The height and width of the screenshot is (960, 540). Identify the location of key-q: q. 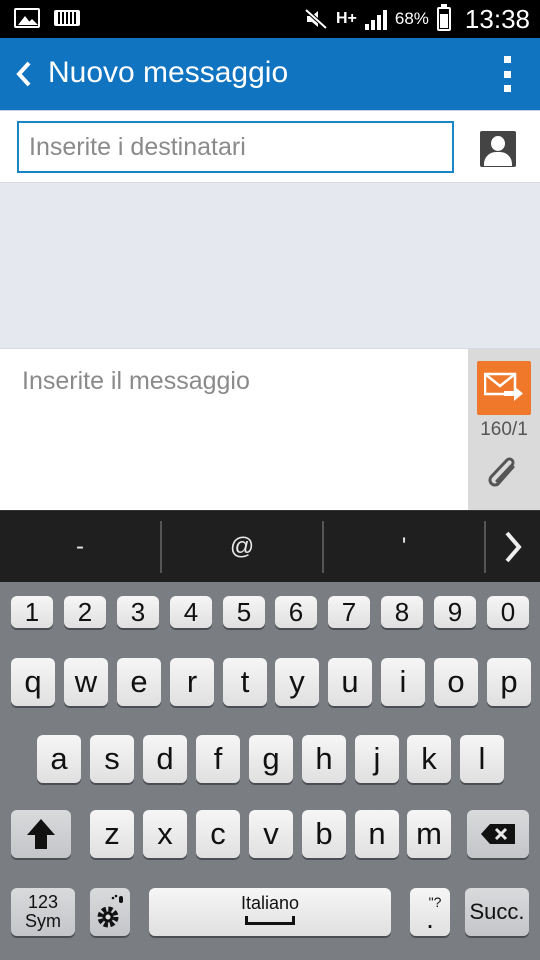
(33, 682).